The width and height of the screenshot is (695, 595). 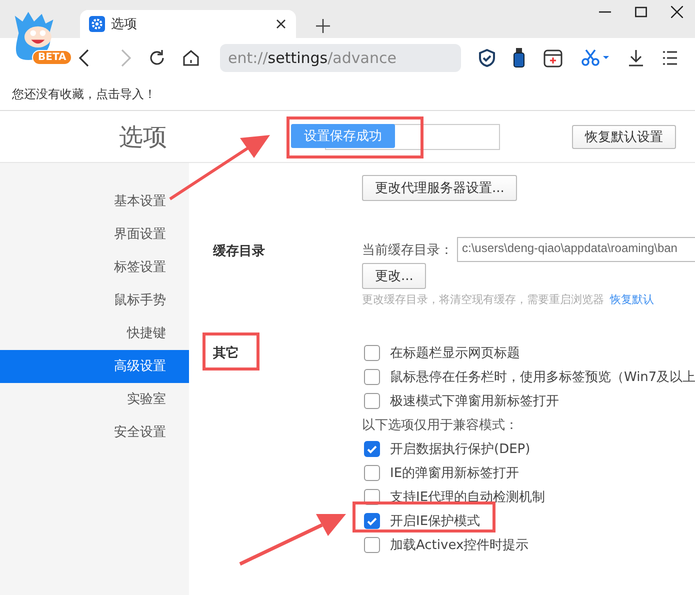 I want to click on page-title: 选项, so click(x=142, y=137).